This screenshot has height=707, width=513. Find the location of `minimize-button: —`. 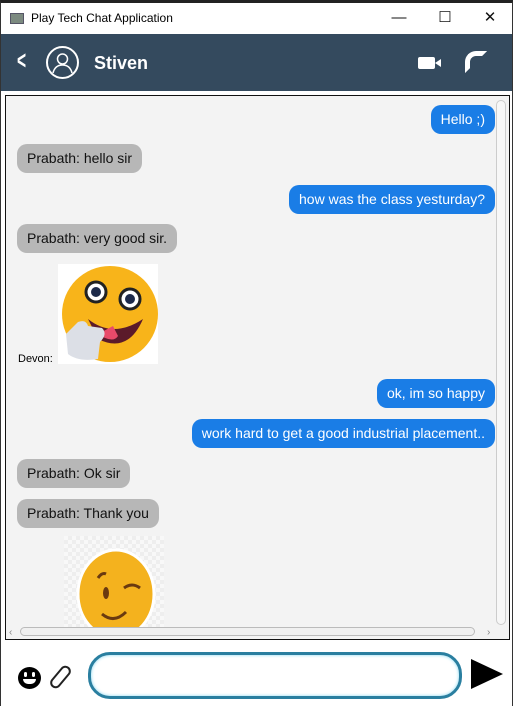

minimize-button: — is located at coordinates (399, 18).